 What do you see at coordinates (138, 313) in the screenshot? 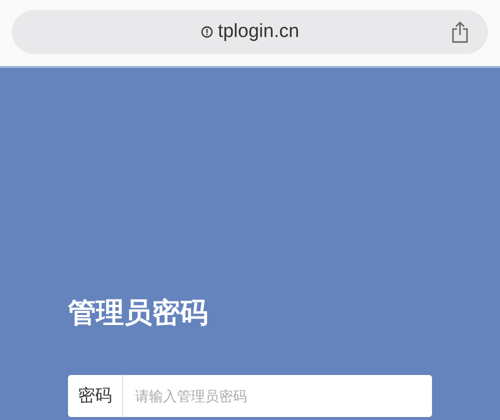
I see `login-title: 管理员密码` at bounding box center [138, 313].